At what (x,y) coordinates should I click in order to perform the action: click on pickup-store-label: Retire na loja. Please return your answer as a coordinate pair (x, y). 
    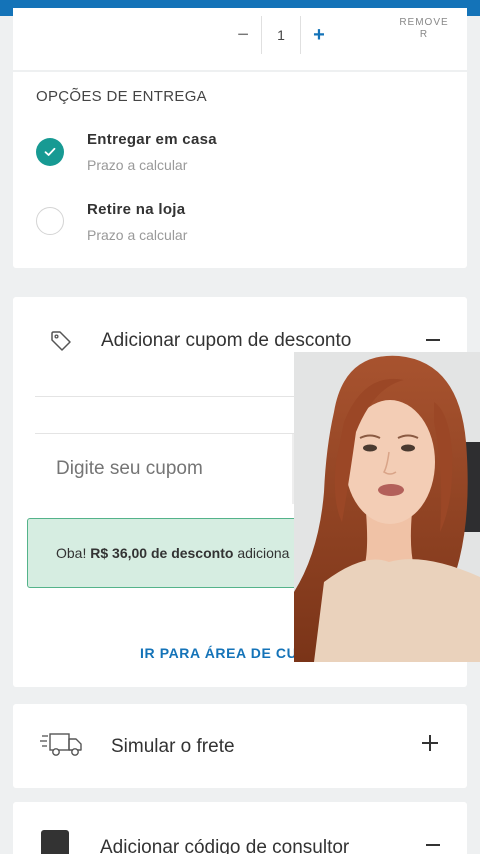
    Looking at the image, I should click on (136, 209).